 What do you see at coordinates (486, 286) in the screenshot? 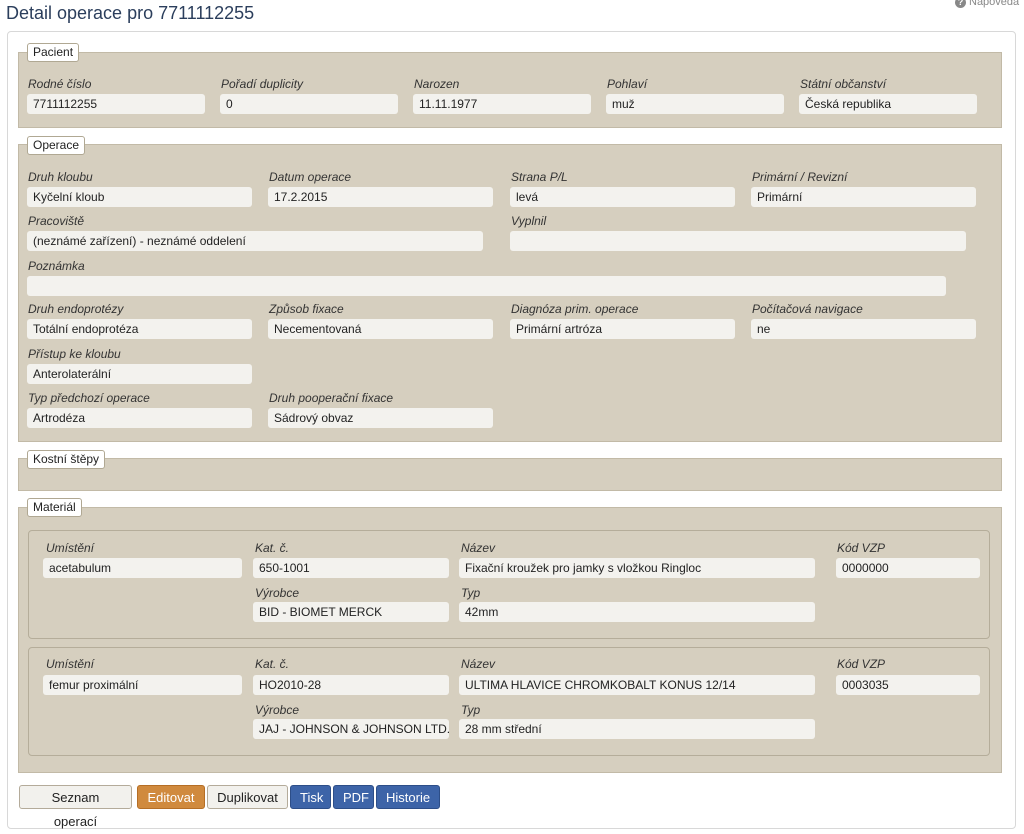
I see `note-field` at bounding box center [486, 286].